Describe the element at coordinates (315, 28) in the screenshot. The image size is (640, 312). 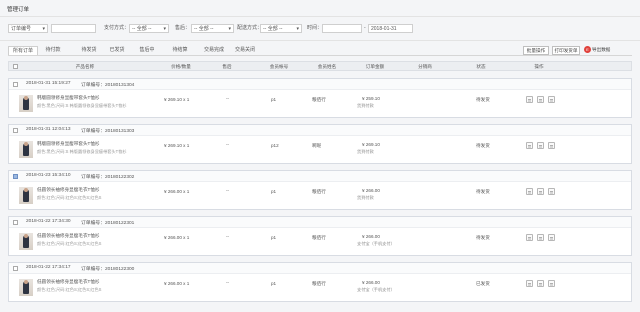
I see `time-label: 时间：` at that location.